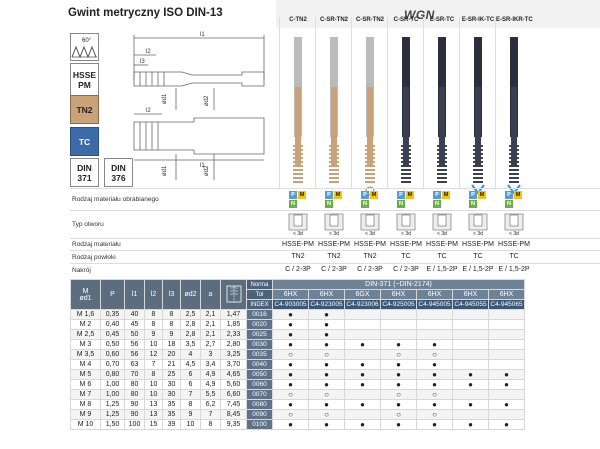 Image resolution: width=600 pixels, height=449 pixels. I want to click on drill-size-icon, so click(233, 294).